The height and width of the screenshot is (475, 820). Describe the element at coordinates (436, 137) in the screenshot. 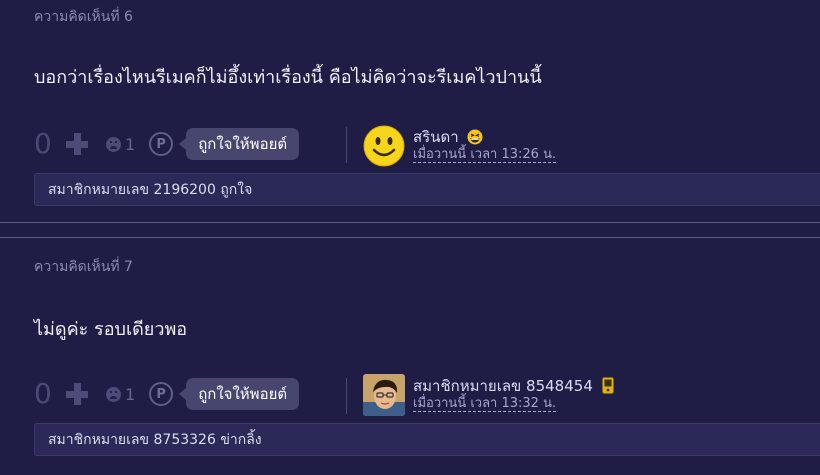

I see `author-name: สรินดา` at that location.